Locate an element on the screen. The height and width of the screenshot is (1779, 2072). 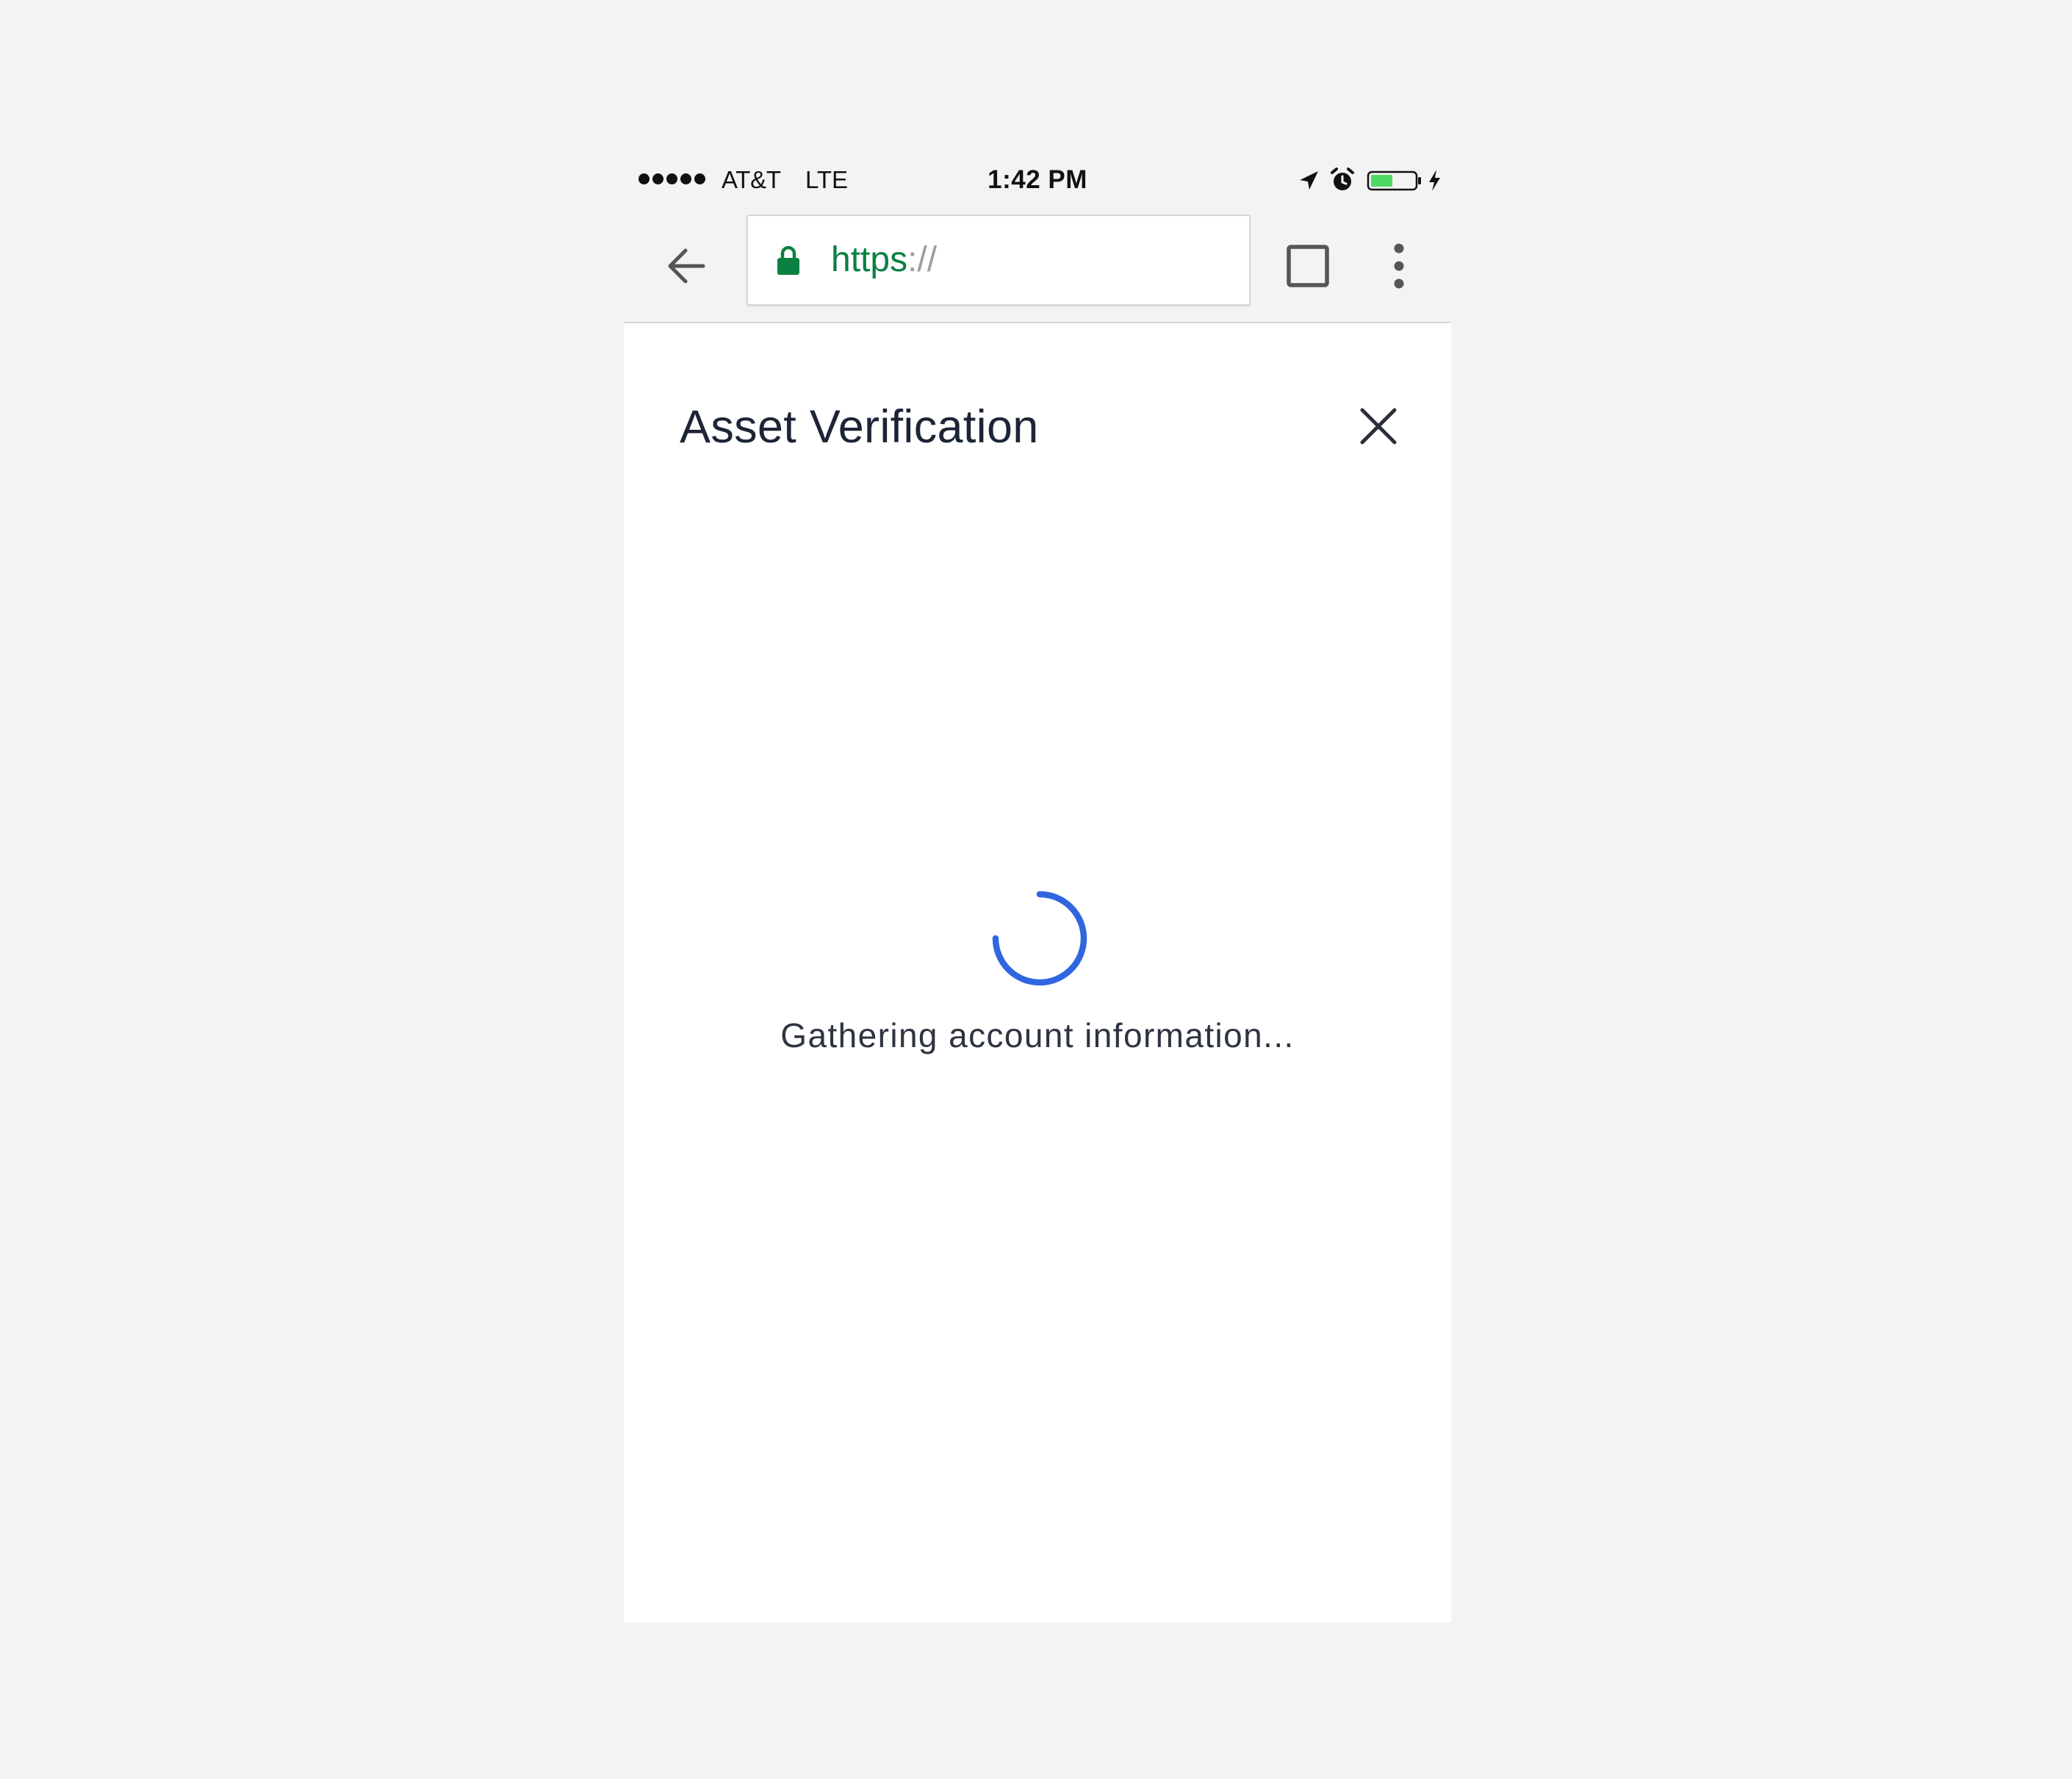
status-bar: AT&T LTE 1:42 PM is located at coordinates (1037, 181).